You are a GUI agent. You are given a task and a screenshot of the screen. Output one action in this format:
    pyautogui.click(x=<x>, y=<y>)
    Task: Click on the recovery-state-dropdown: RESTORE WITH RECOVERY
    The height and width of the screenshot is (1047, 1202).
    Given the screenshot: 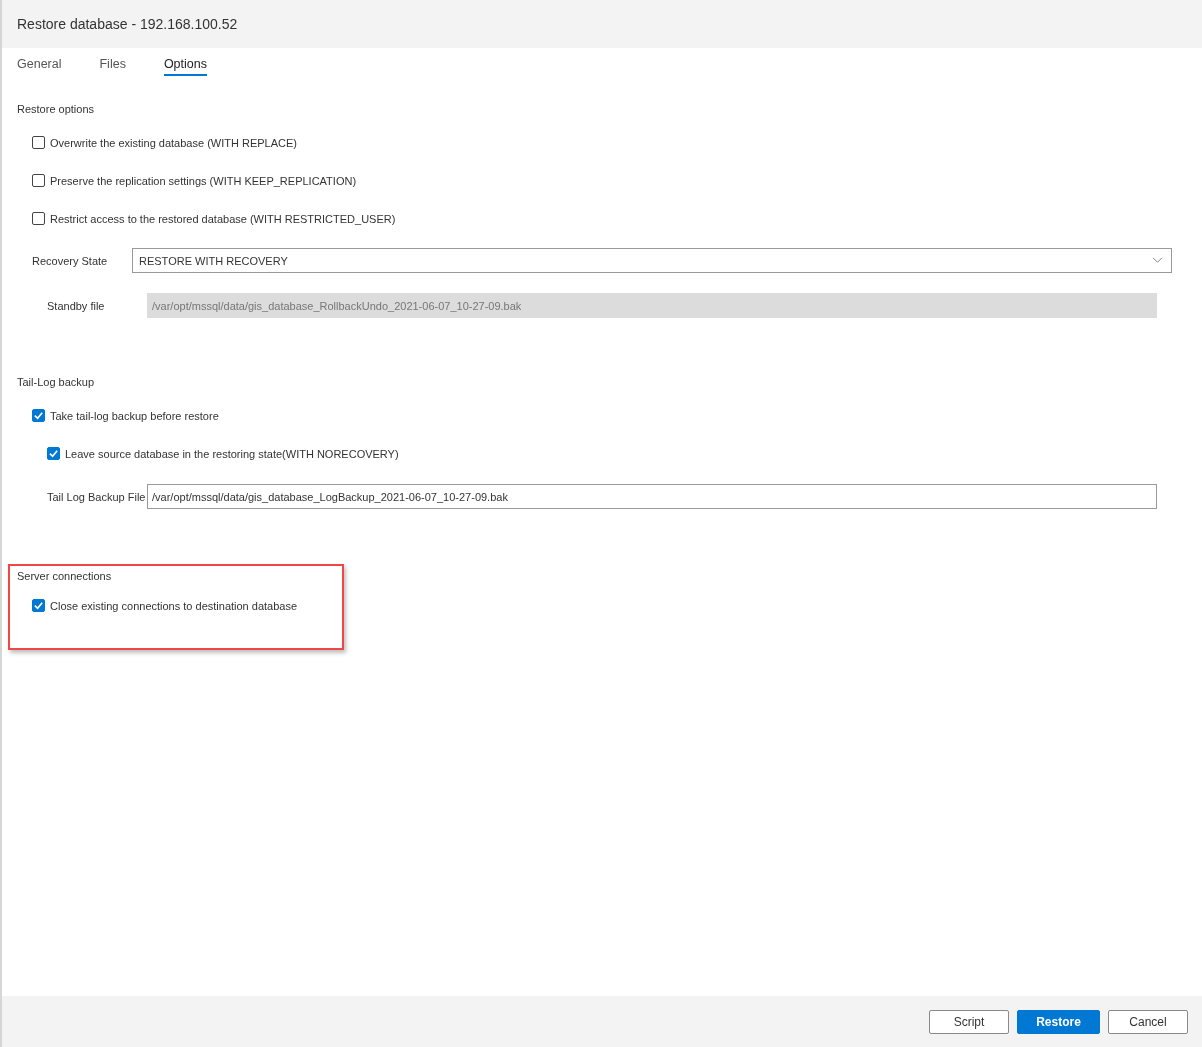 What is the action you would take?
    pyautogui.click(x=652, y=260)
    